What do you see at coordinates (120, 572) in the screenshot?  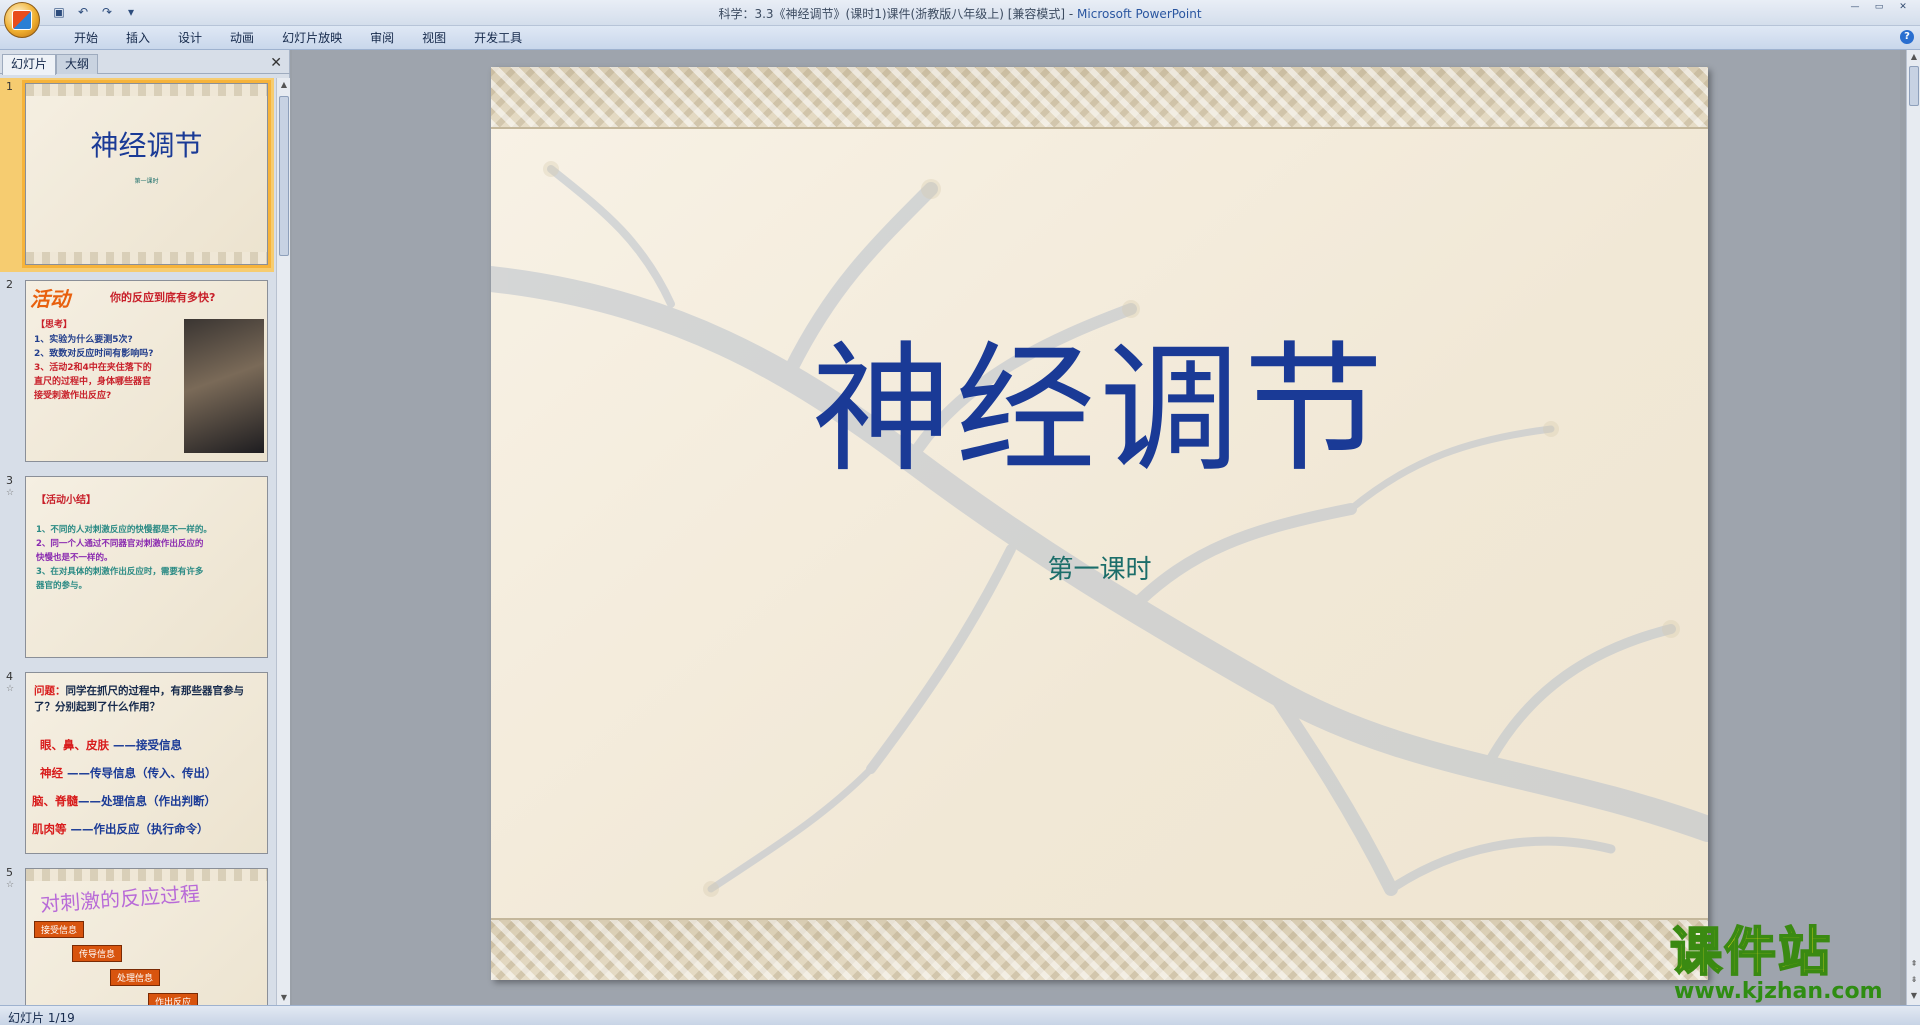 I see `thumbnail-line: 3、在对具体的刺激作出反应时，需要有许多` at bounding box center [120, 572].